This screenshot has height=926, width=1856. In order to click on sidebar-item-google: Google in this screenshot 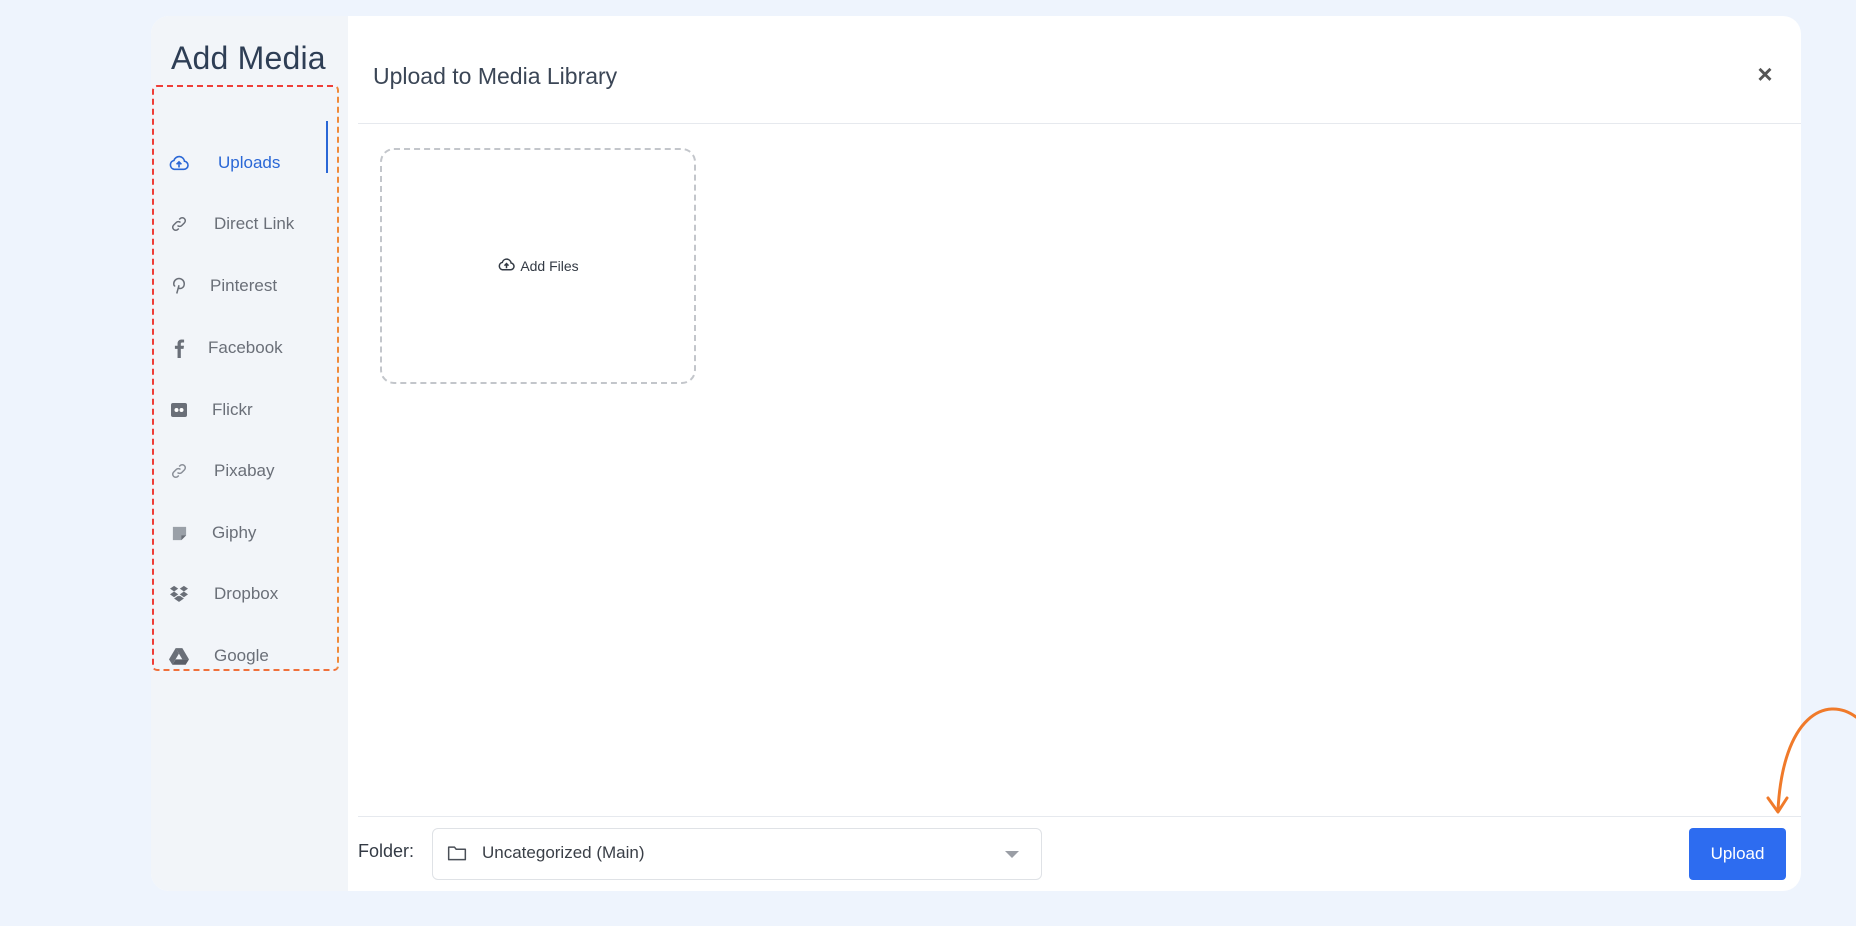, I will do `click(244, 656)`.